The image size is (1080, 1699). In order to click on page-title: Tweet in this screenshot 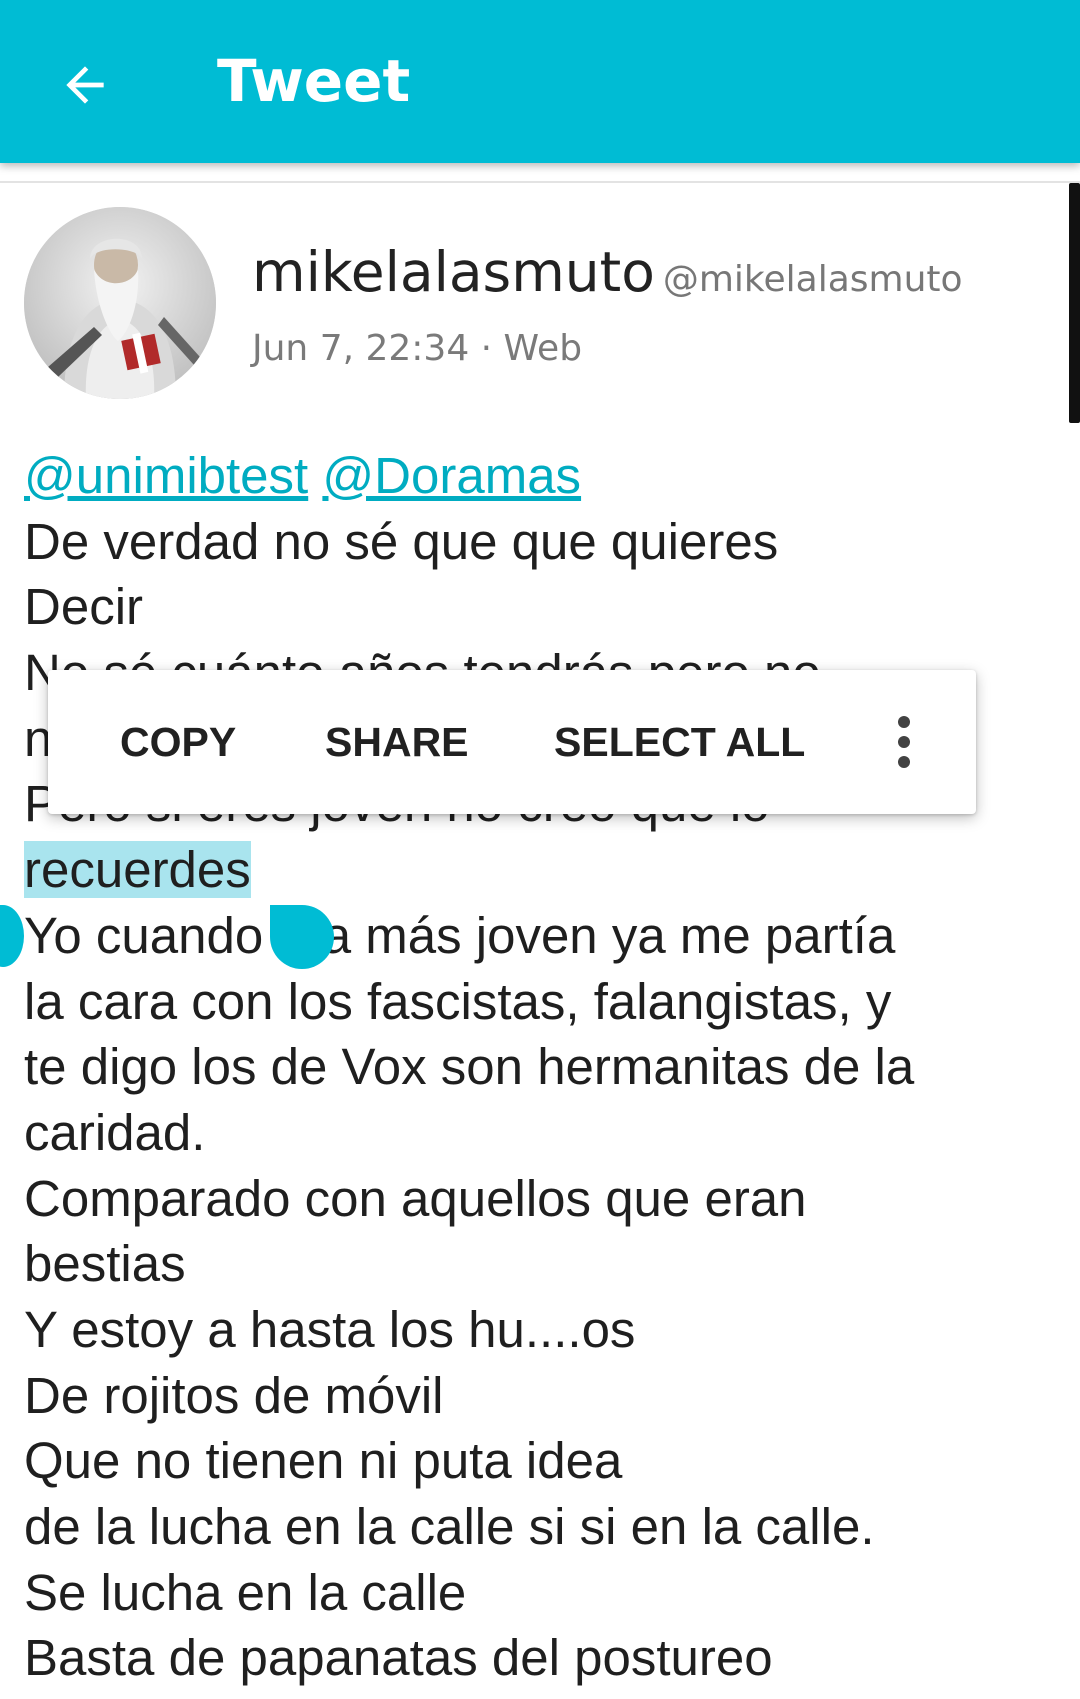, I will do `click(314, 81)`.